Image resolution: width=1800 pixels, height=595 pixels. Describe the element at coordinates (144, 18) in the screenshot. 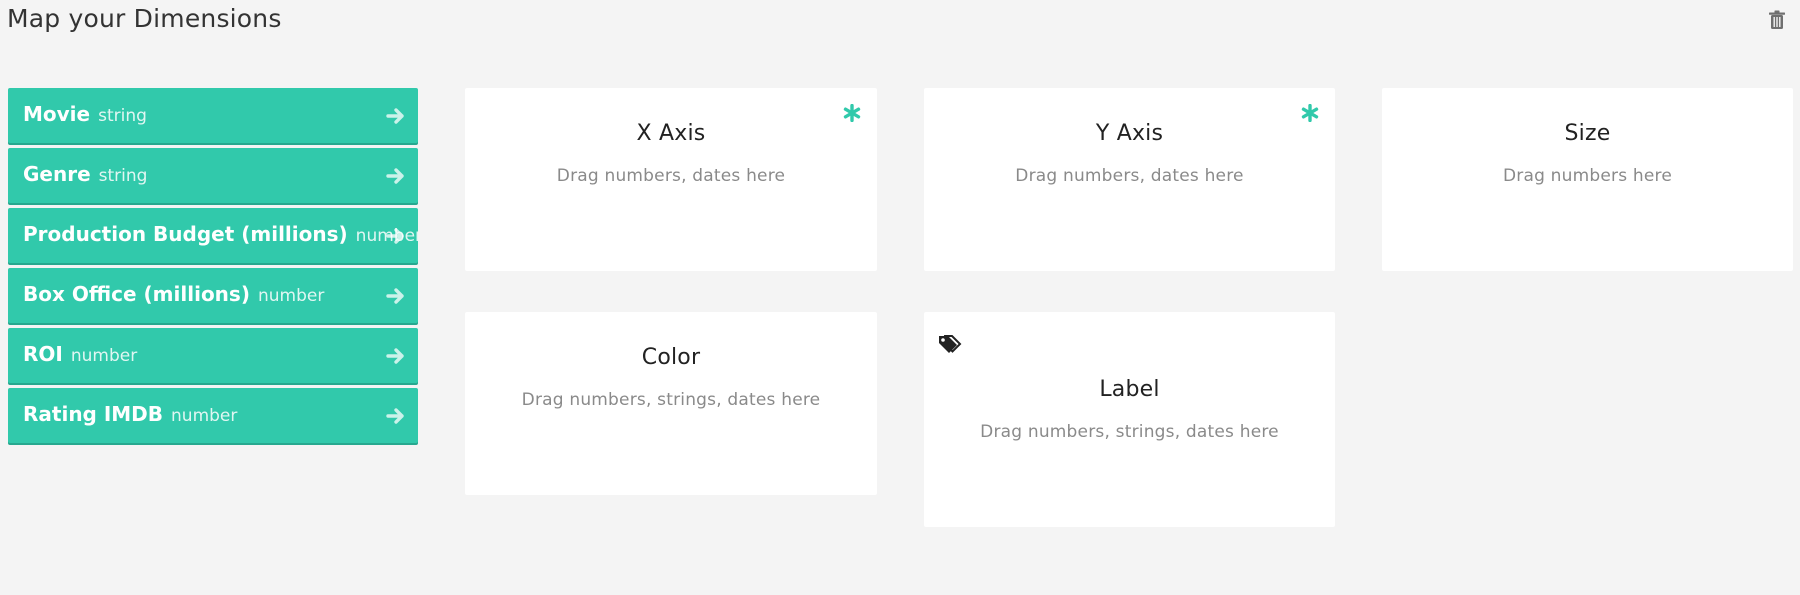

I see `page-title: Map your Dimensions` at that location.